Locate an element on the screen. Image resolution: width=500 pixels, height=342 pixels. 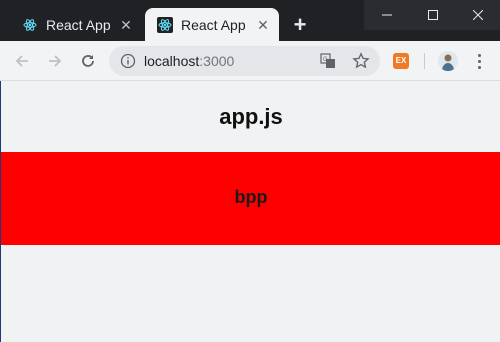
svg-text: G is located at coordinates (325, 60).